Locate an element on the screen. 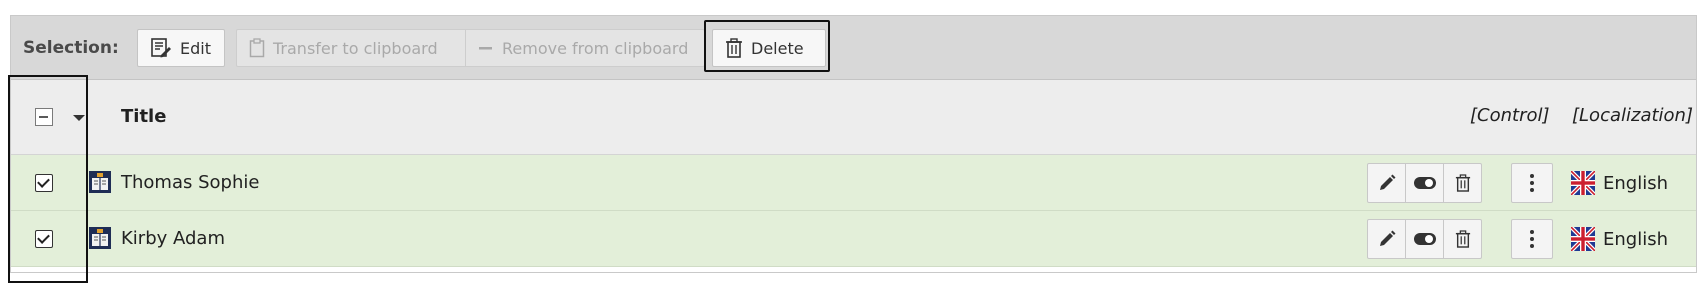 The height and width of the screenshot is (289, 1707). selection-label: Selection: is located at coordinates (71, 48).